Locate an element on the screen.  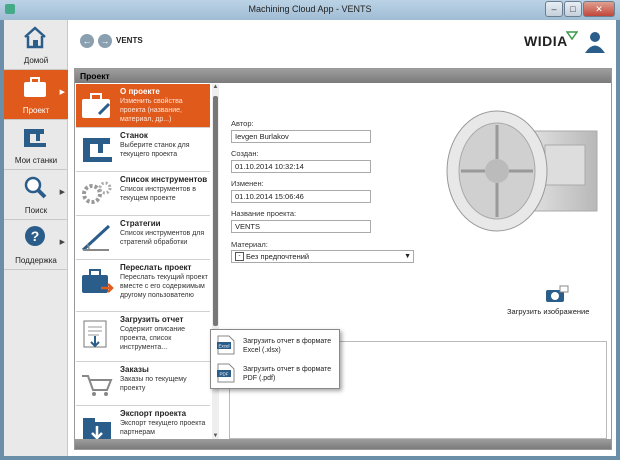
nav-item-search: Поиск ▶ is located at coordinates (36, 195).